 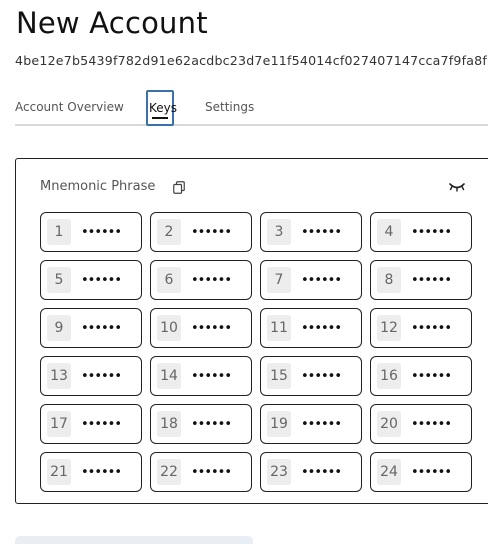 I want to click on mnemonic-word-19: 19 ••••••, so click(x=311, y=424).